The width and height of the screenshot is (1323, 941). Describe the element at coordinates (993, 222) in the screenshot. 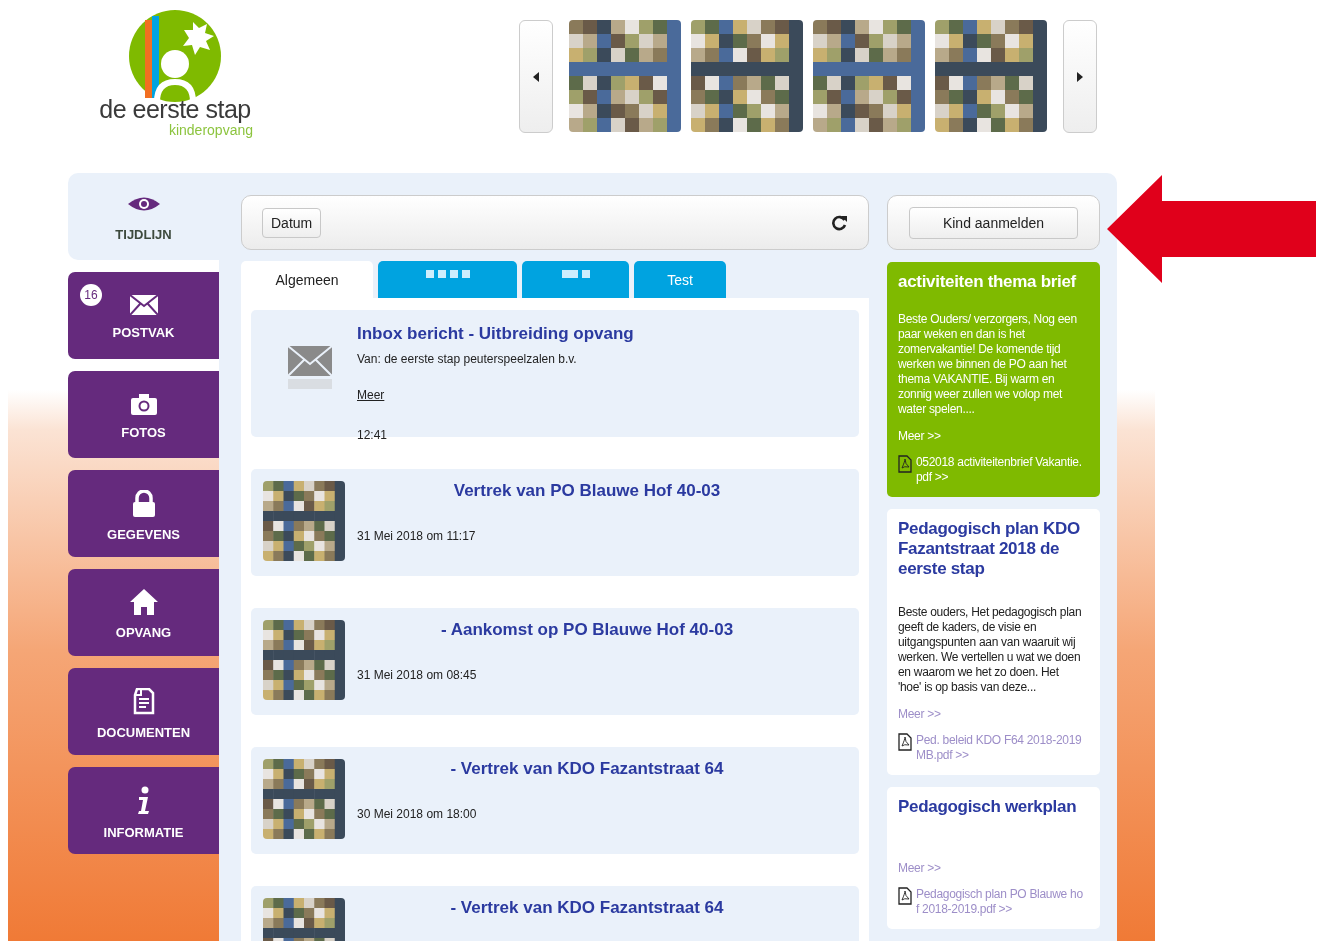

I see `register-child-button: Kind aanmelden` at that location.